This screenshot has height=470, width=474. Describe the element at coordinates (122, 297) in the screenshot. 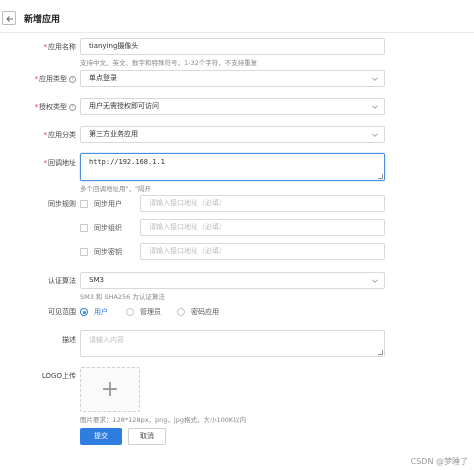

I see `auth-algorithm-help: SM3 和 SHA256 为认证算法` at that location.